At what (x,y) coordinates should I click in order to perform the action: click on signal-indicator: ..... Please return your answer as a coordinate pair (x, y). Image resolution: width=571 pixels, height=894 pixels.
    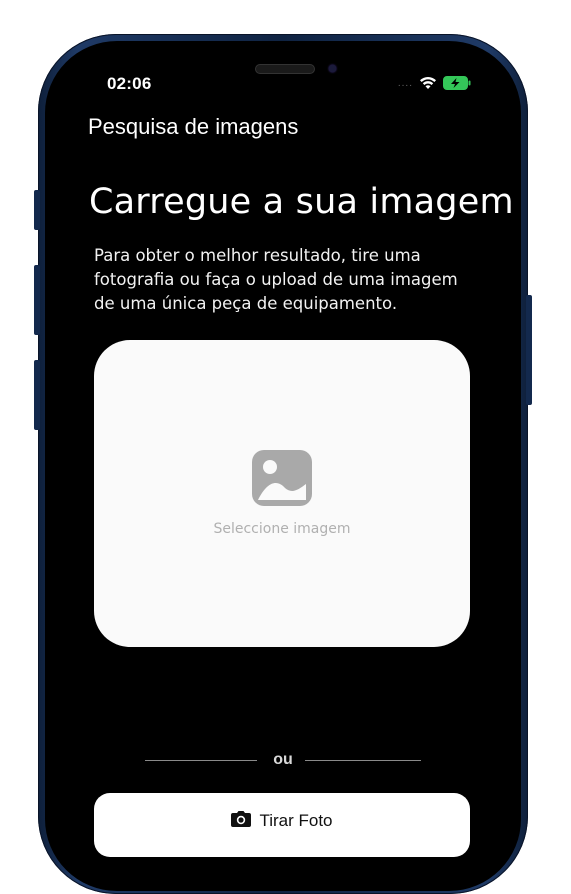
    Looking at the image, I should click on (405, 83).